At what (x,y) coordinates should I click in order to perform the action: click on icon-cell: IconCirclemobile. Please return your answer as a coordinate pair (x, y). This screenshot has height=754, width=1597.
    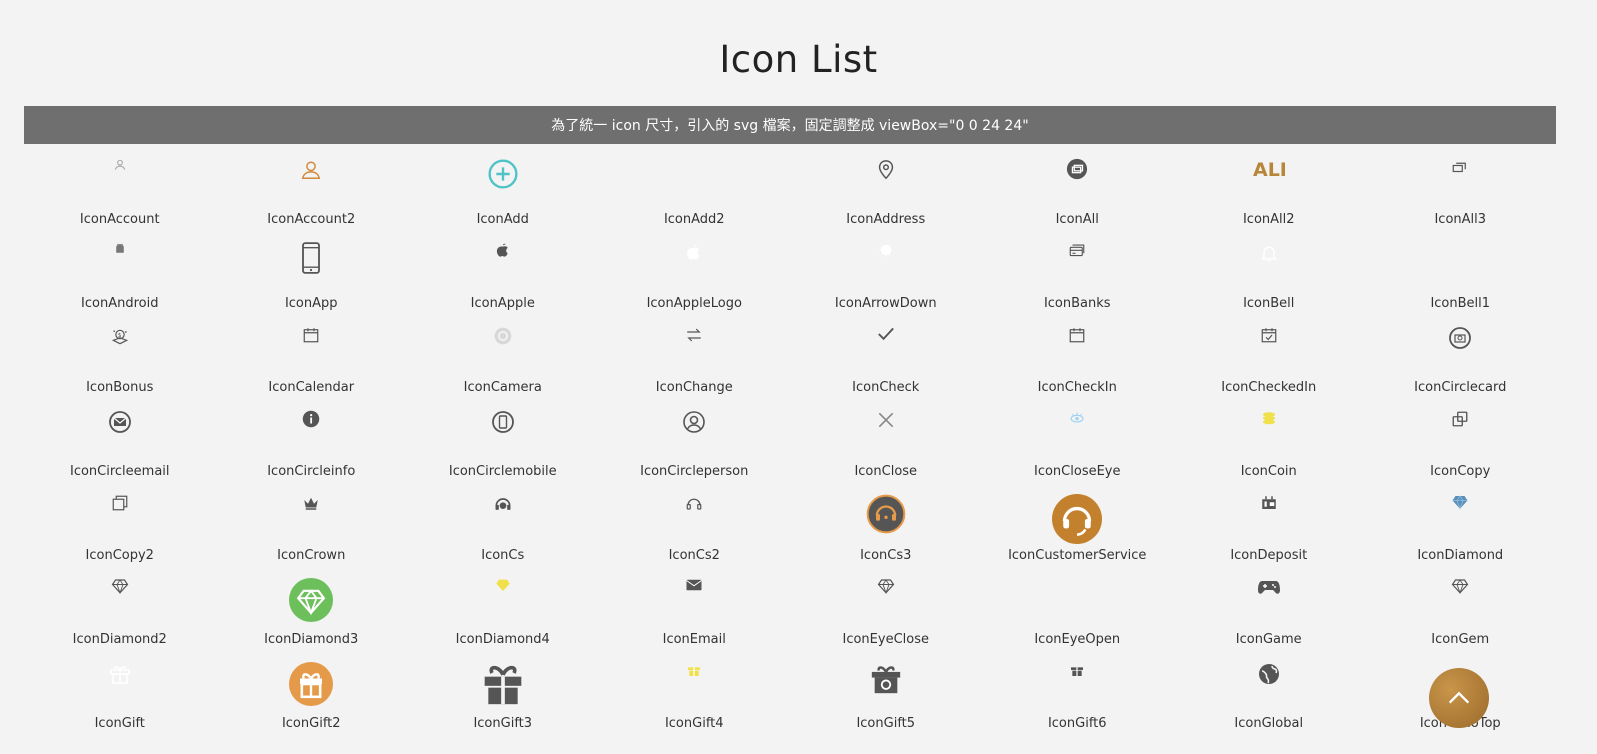
    Looking at the image, I should click on (503, 444).